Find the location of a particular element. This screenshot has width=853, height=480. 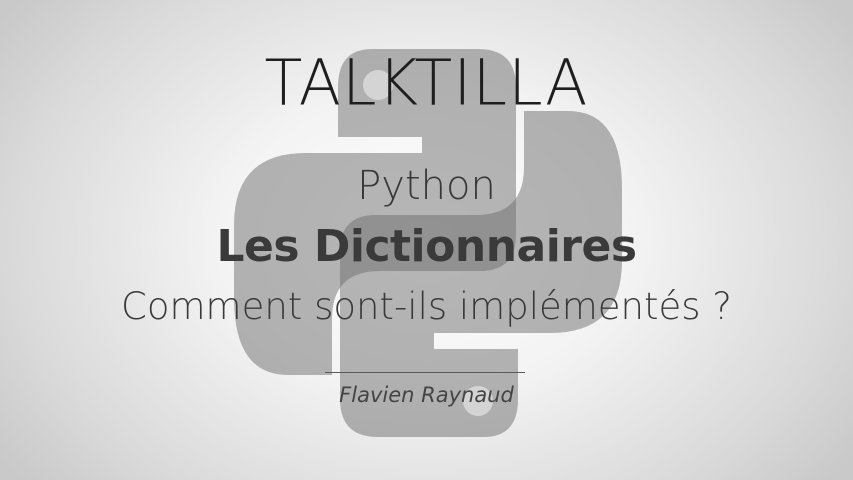

slide-subtitle: Comment sont-ils implémentés ? is located at coordinates (426, 306).